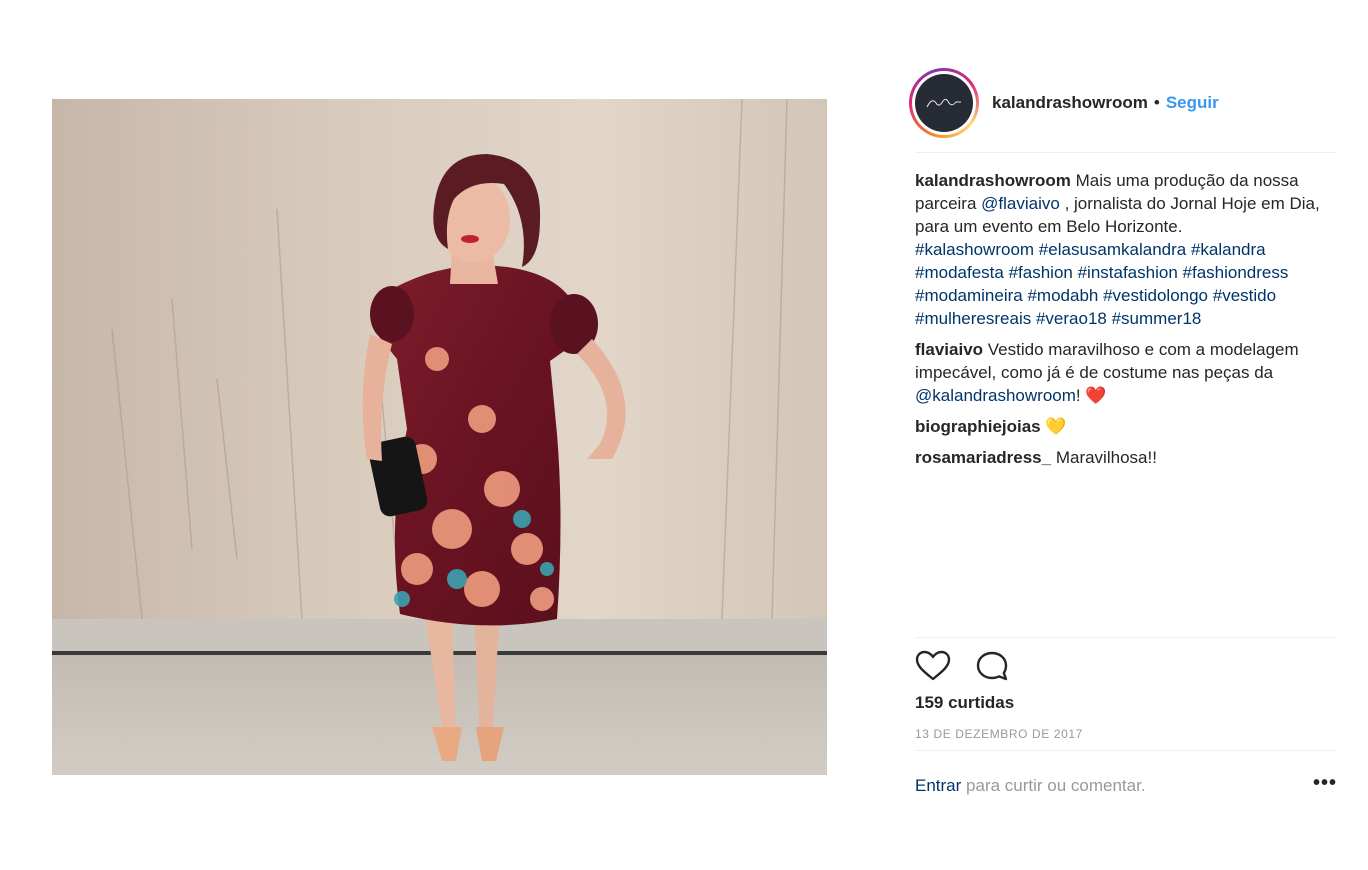 The height and width of the screenshot is (870, 1368). What do you see at coordinates (1062, 295) in the screenshot?
I see `hashtag-link: #modabh` at bounding box center [1062, 295].